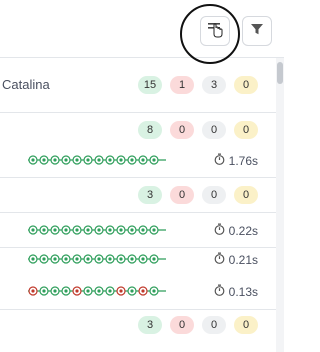  Describe the element at coordinates (280, 73) in the screenshot. I see `scrollbar-thumb` at that location.